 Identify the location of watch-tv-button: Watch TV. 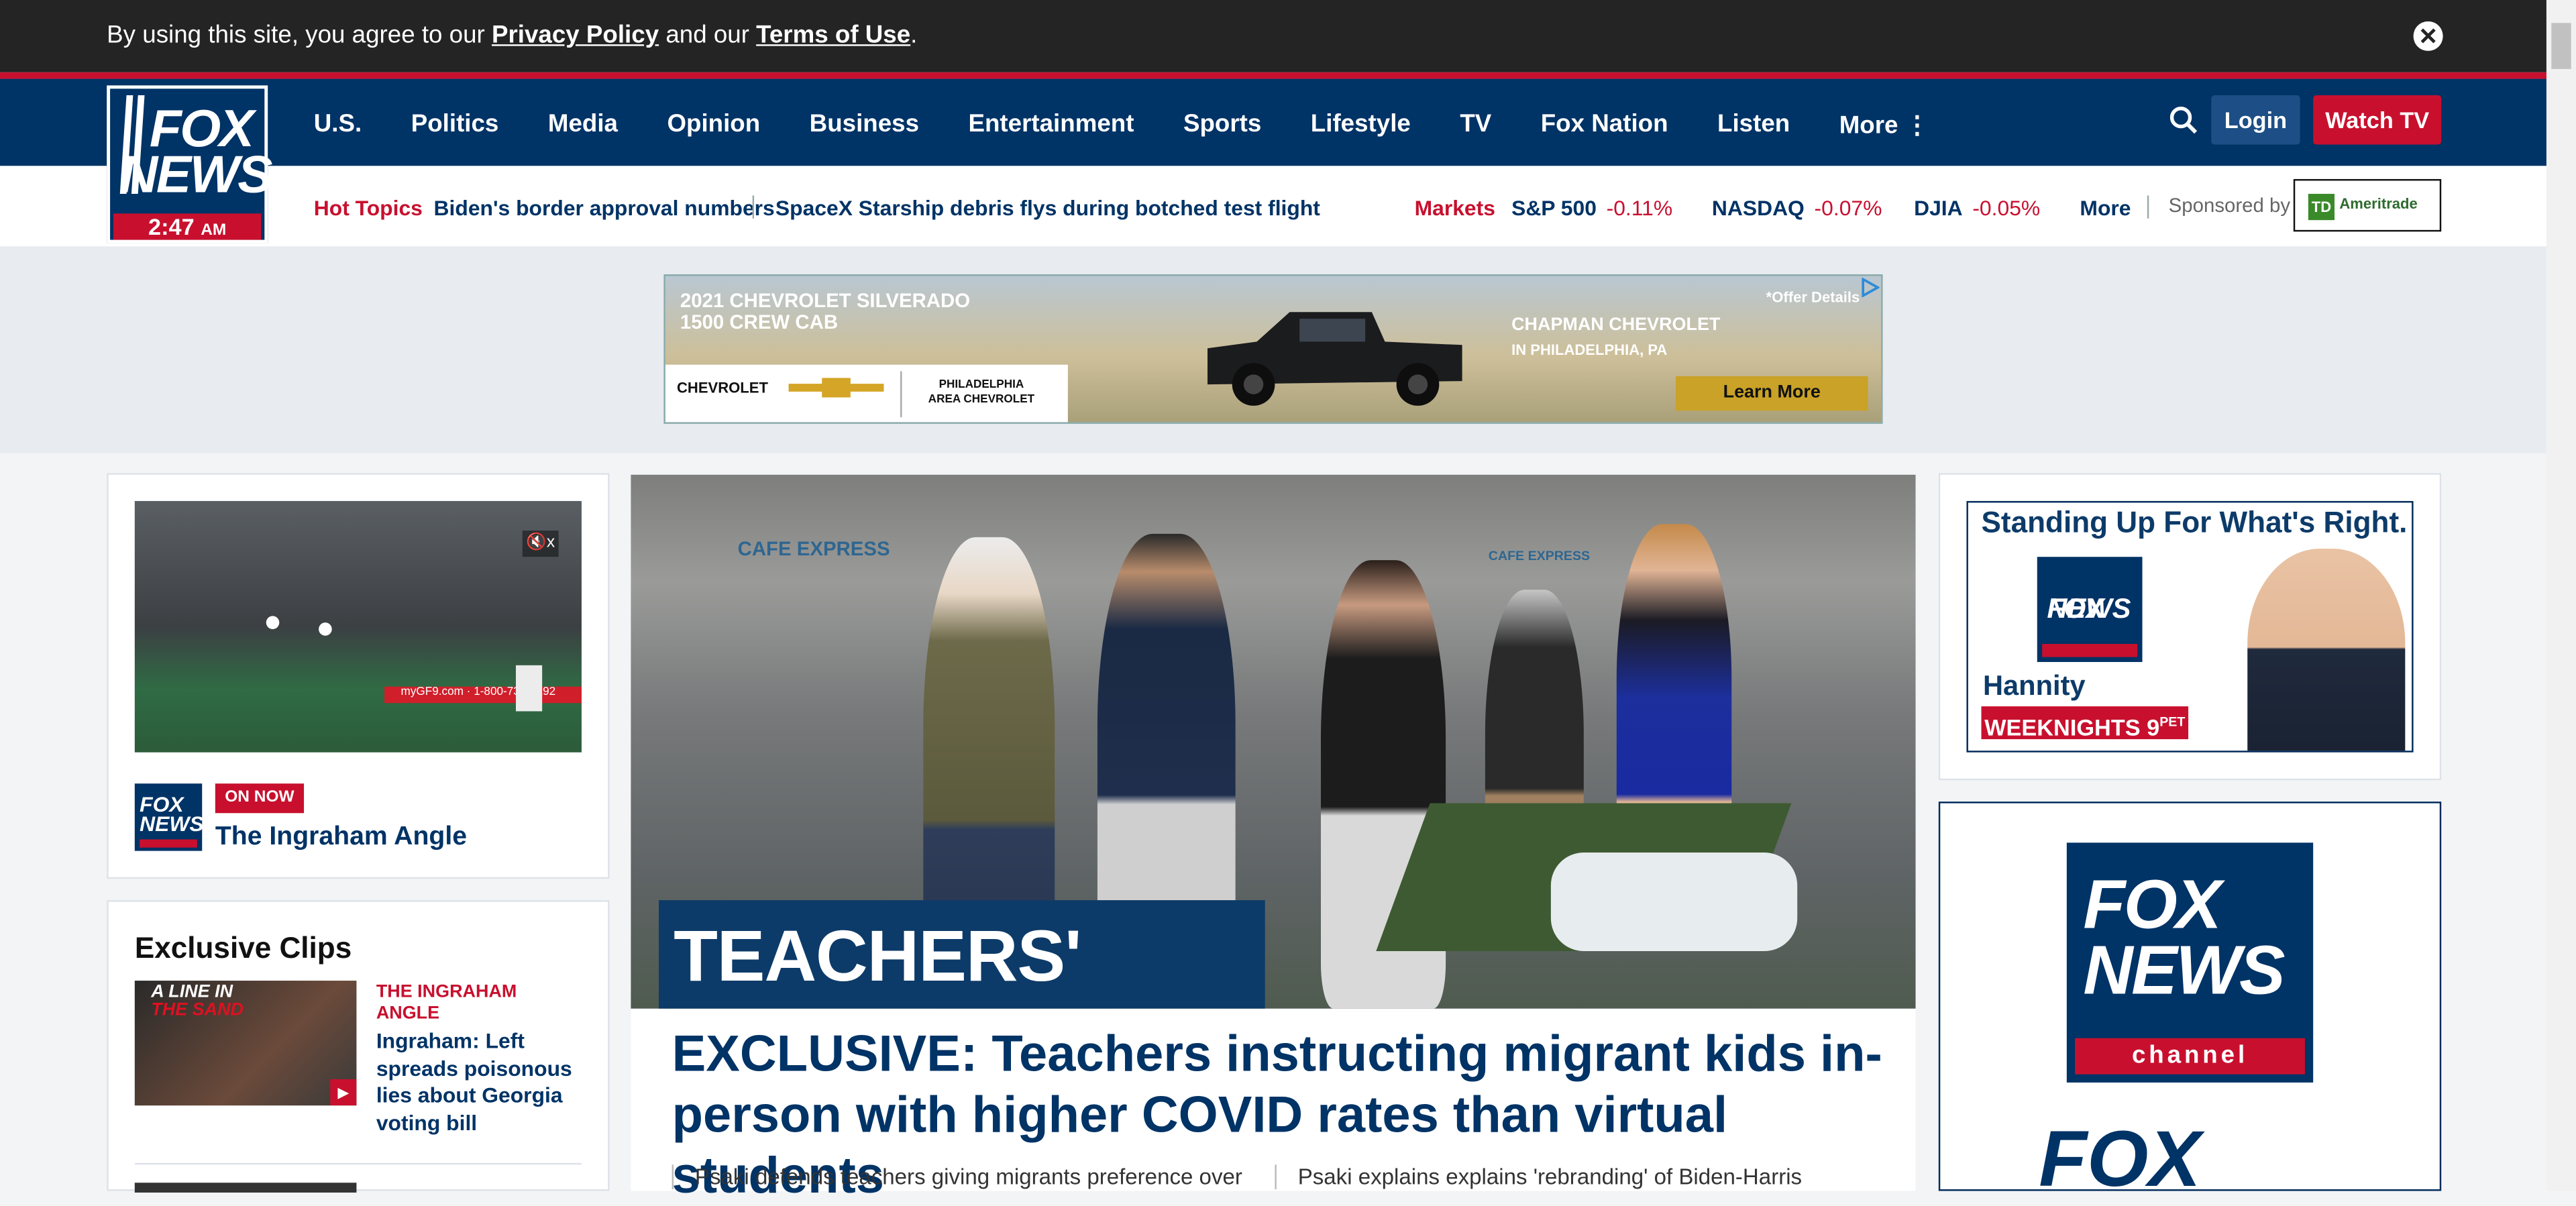
(2377, 120).